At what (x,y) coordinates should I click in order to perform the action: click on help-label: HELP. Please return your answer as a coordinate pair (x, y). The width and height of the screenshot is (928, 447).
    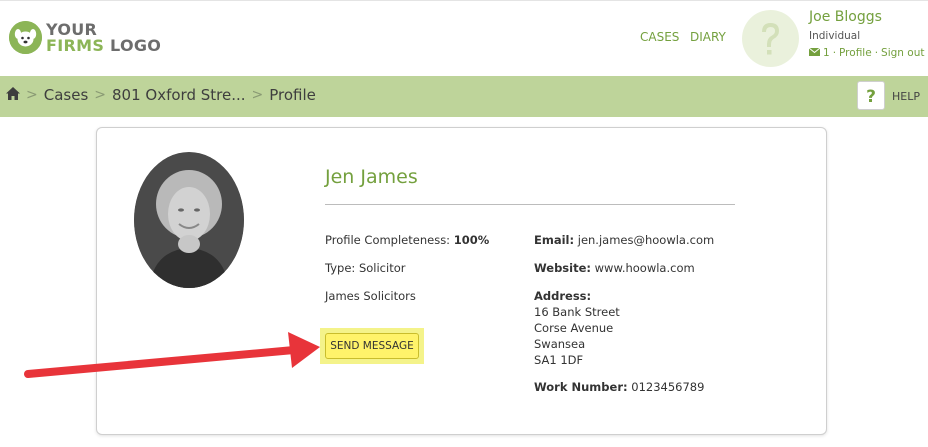
    Looking at the image, I should click on (906, 96).